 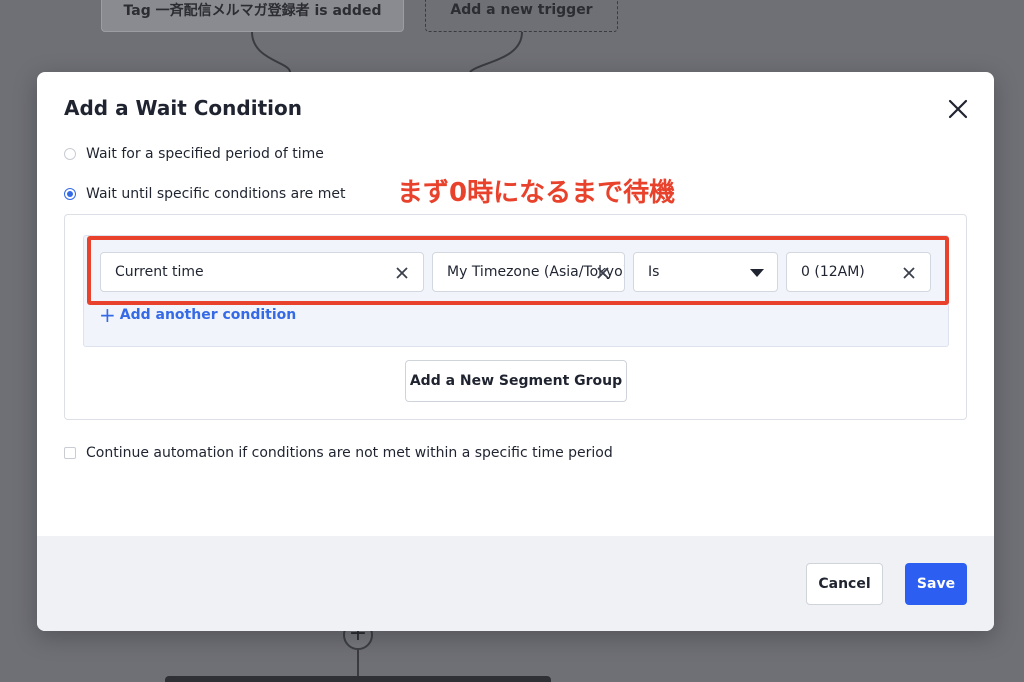 I want to click on option-wait-period-label: Wait for a specified period of time, so click(x=205, y=154).